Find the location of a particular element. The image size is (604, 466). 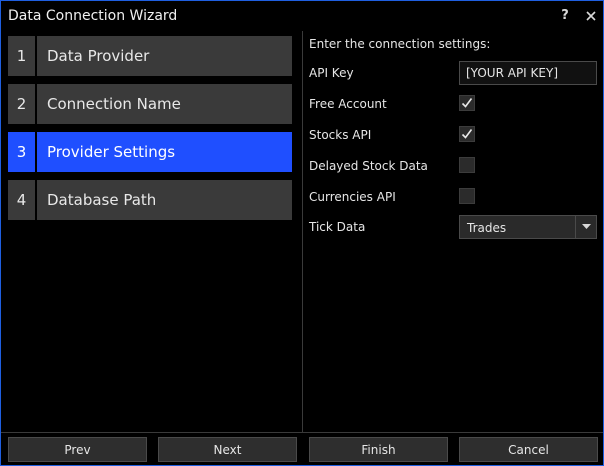

free-account-label: Free Account is located at coordinates (348, 104).